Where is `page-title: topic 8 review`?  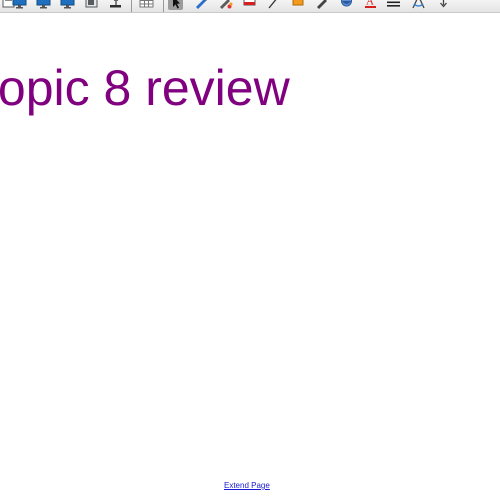
page-title: topic 8 review is located at coordinates (145, 88).